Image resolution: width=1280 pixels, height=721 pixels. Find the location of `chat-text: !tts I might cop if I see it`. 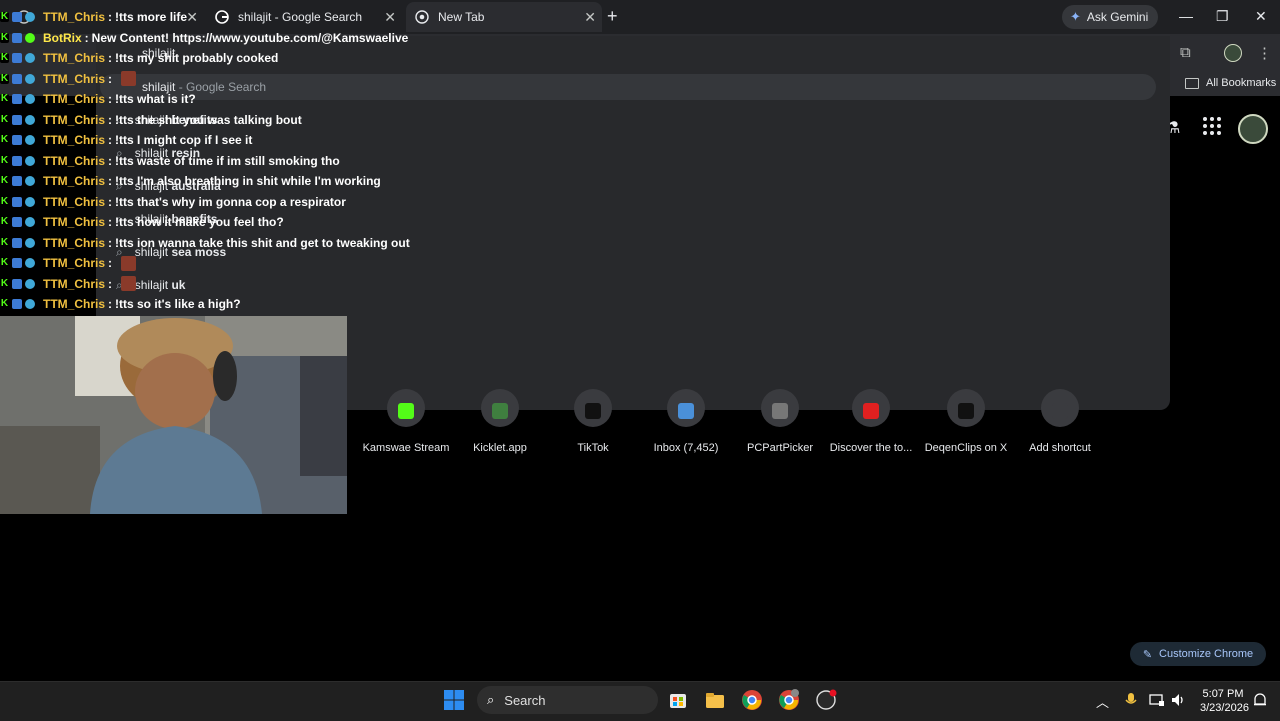

chat-text: !tts I might cop if I see it is located at coordinates (184, 140).